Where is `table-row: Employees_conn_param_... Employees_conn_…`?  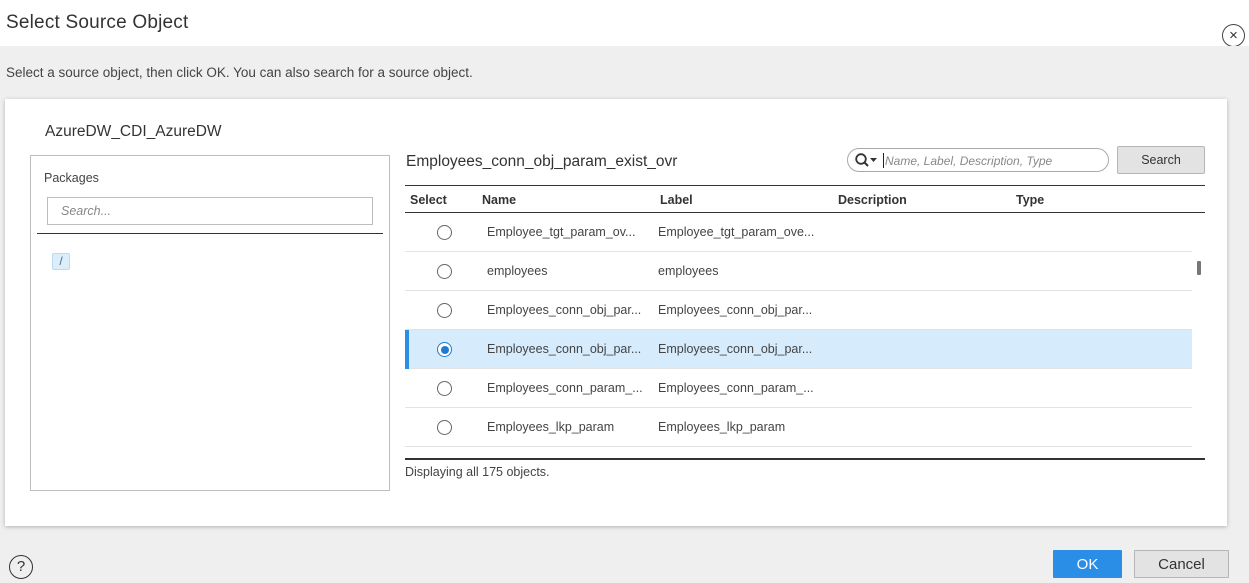 table-row: Employees_conn_param_... Employees_conn_… is located at coordinates (798, 388).